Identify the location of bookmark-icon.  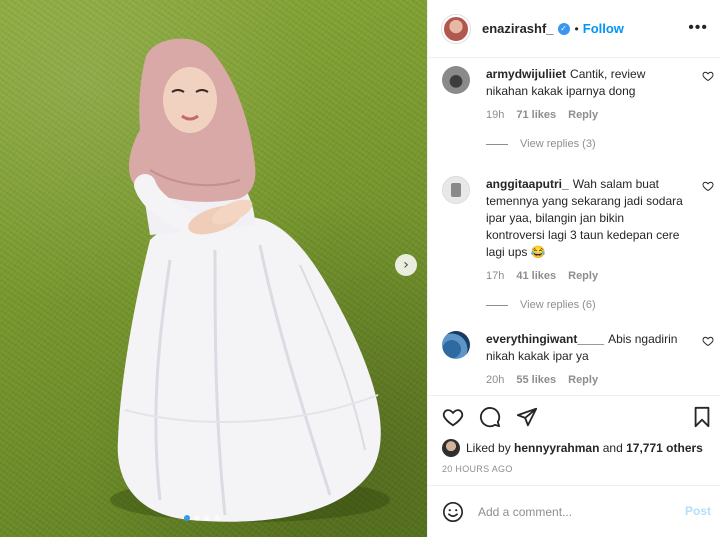
(702, 417).